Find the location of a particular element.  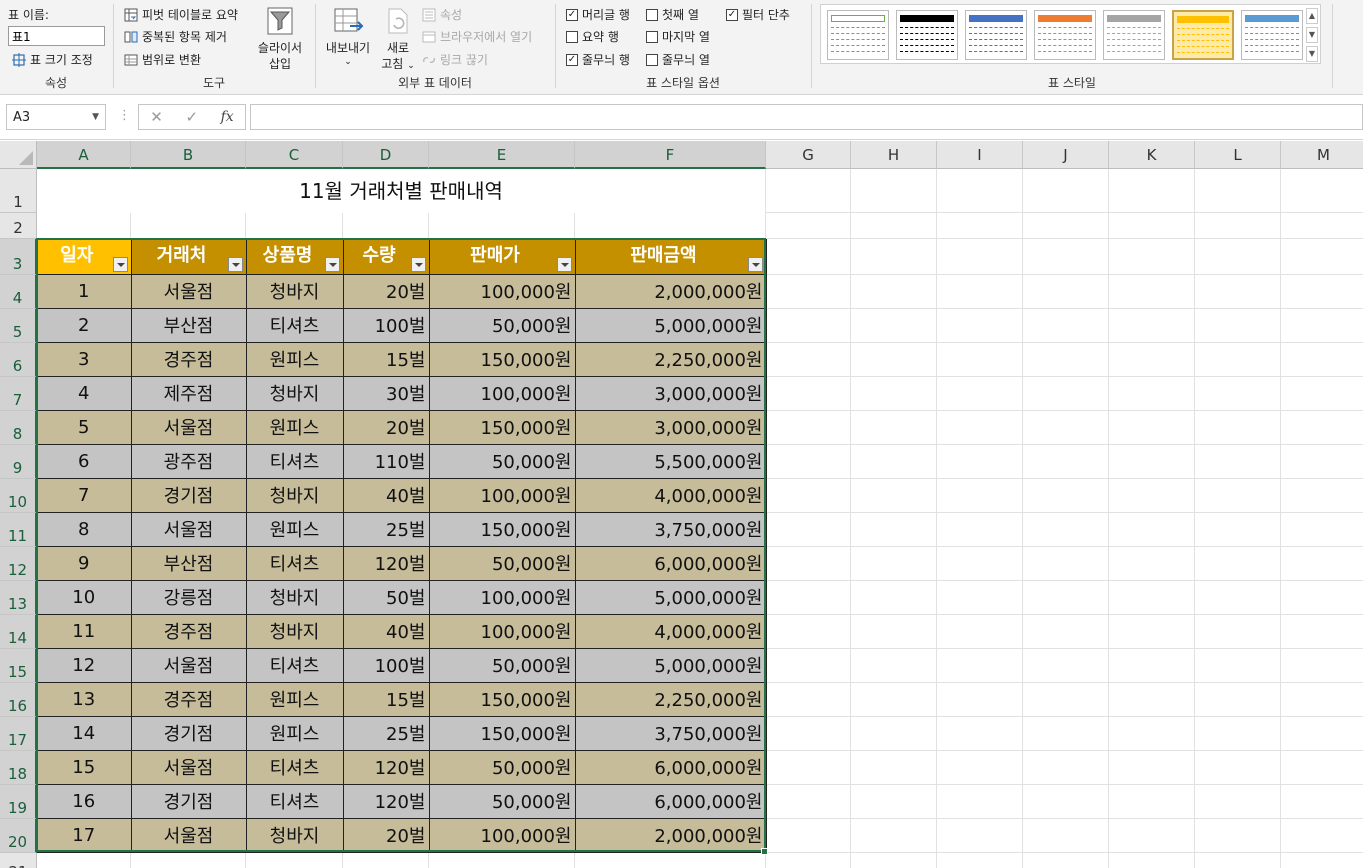

header-cell-product: 상품명 is located at coordinates (295, 257).